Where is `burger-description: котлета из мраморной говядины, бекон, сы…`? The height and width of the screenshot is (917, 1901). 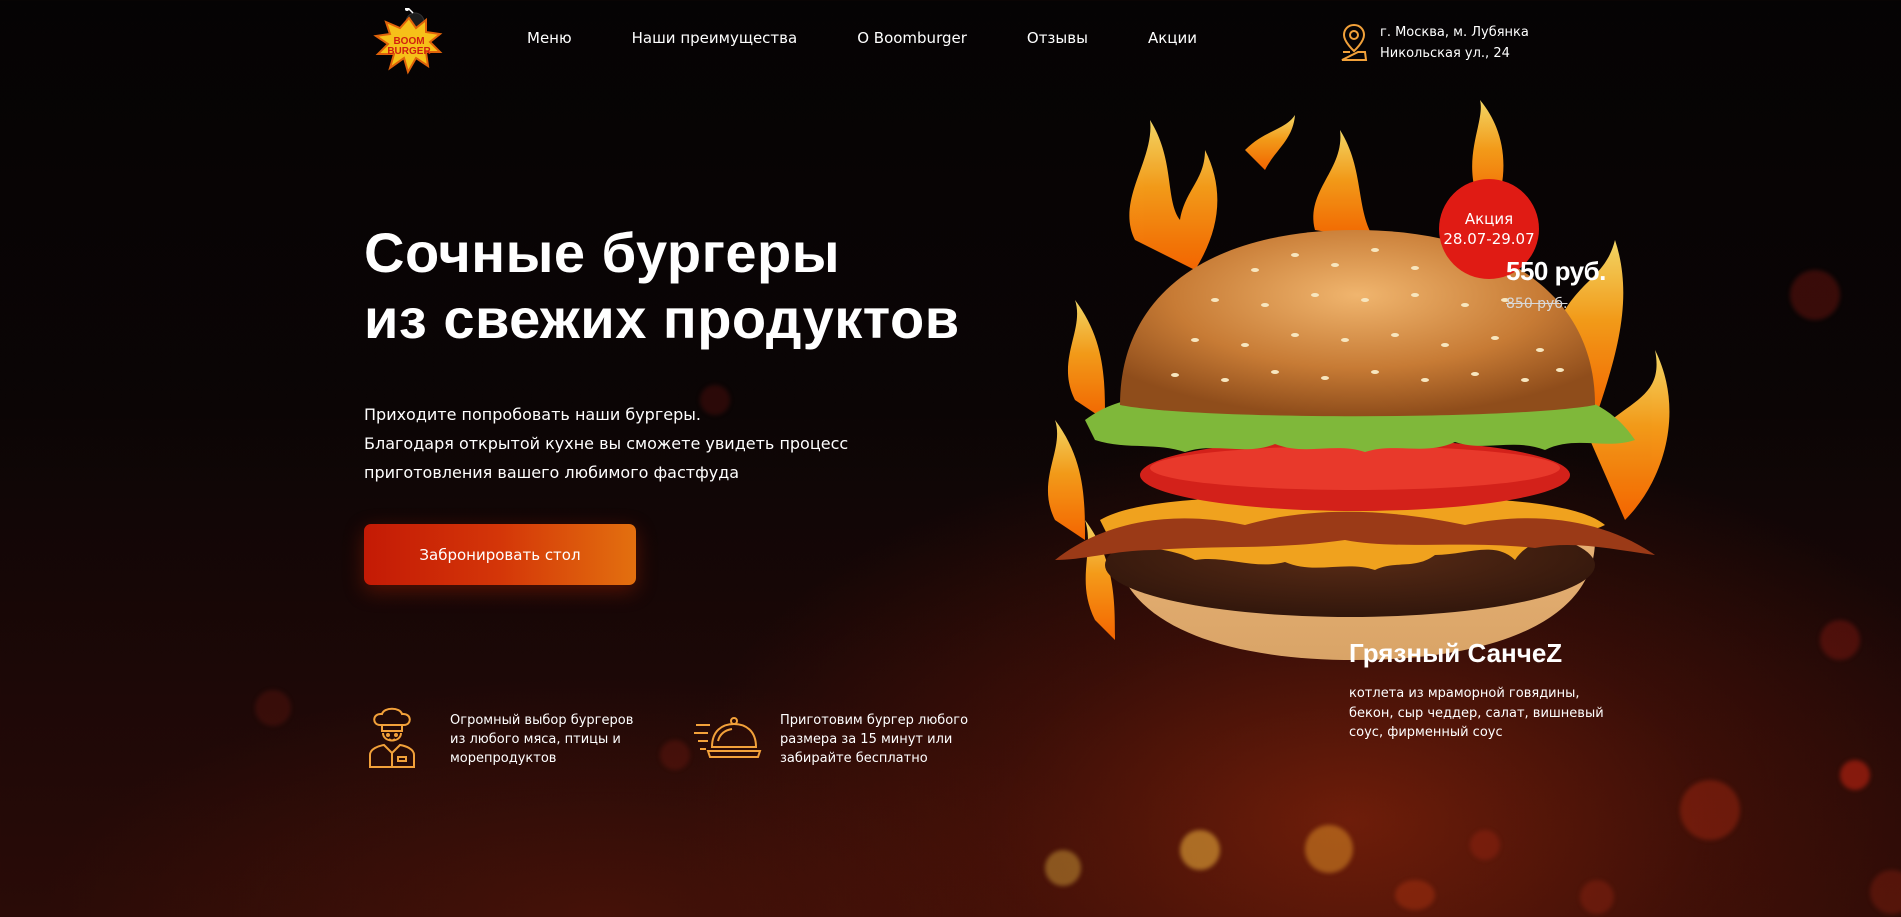 burger-description: котлета из мраморной говядины, бекон, сы… is located at coordinates (1476, 713).